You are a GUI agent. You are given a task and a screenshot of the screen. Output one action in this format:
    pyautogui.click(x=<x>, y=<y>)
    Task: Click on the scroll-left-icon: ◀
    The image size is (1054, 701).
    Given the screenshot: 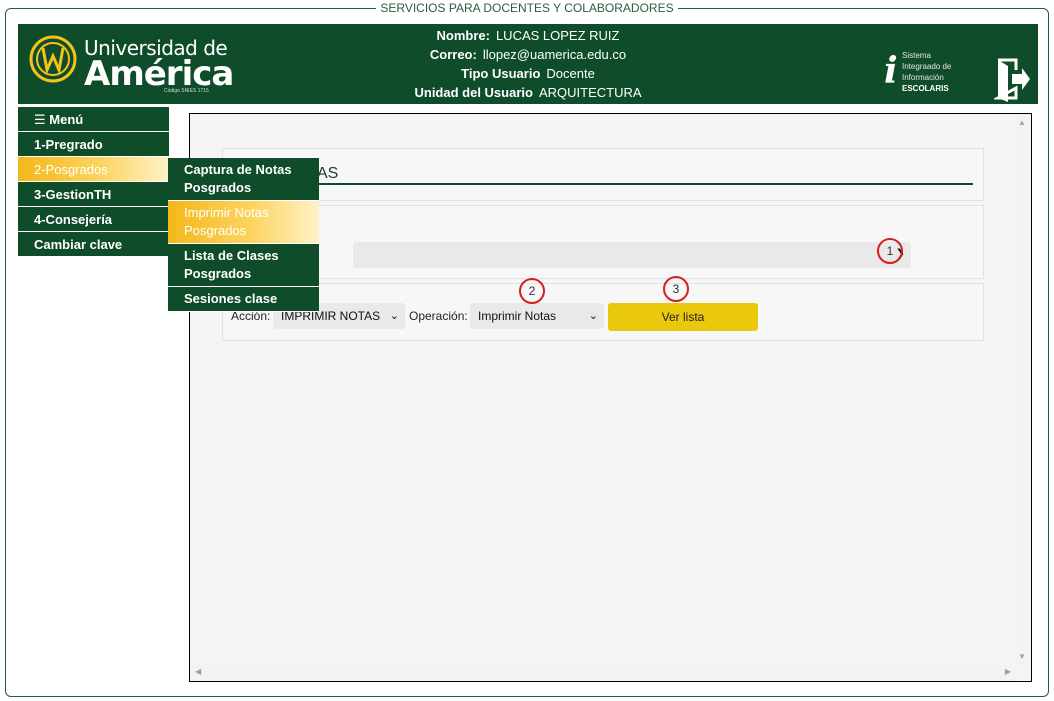 What is the action you would take?
    pyautogui.click(x=198, y=671)
    